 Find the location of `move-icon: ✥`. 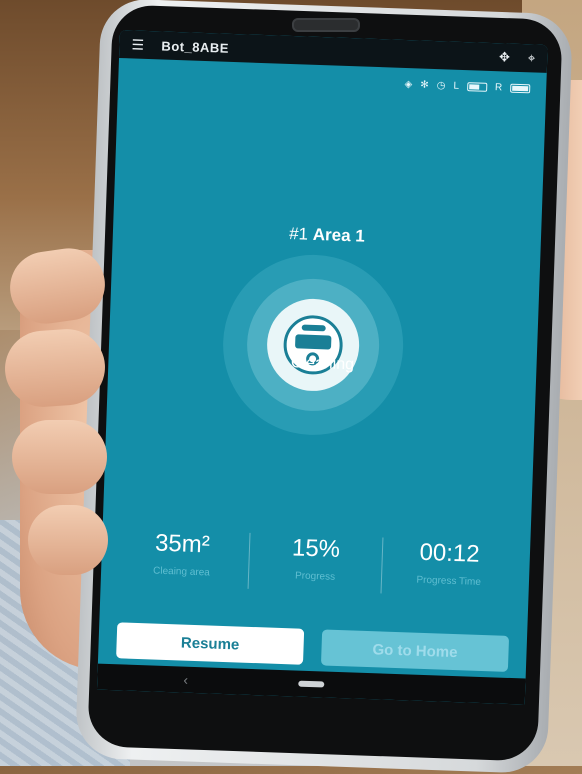

move-icon: ✥ is located at coordinates (504, 57).